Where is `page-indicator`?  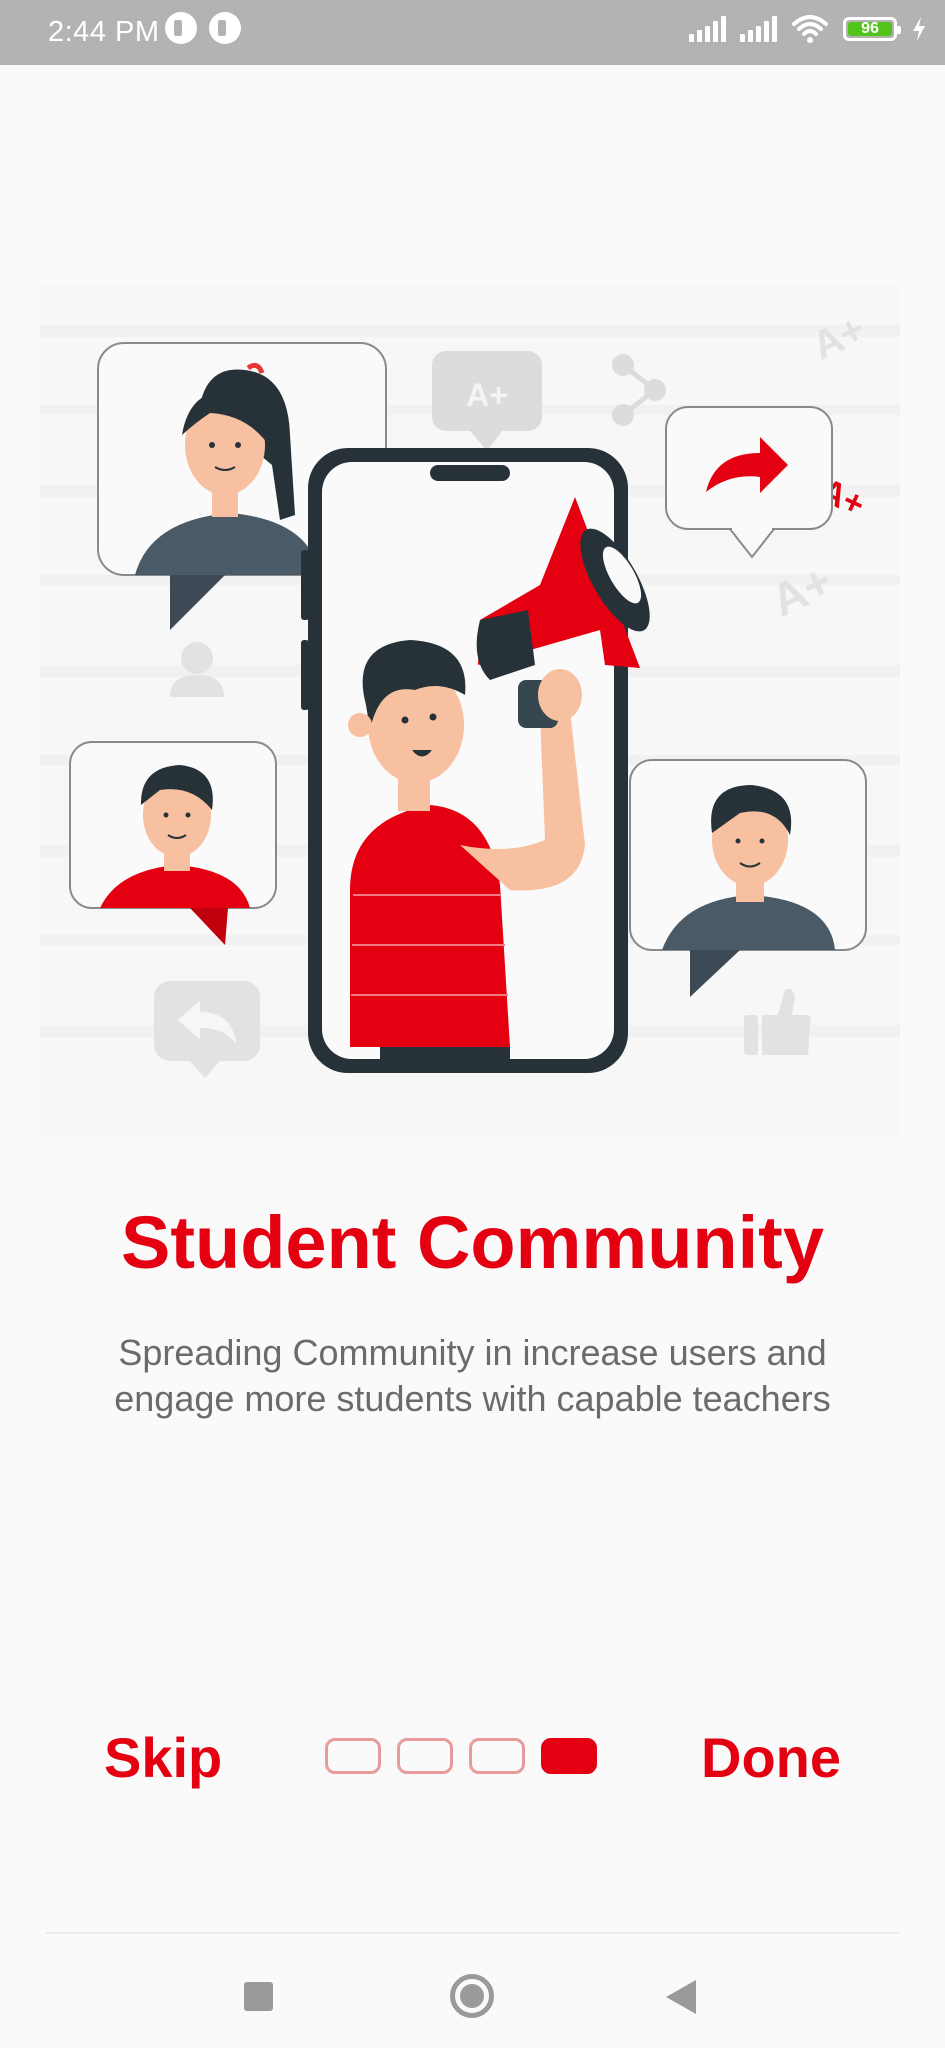 page-indicator is located at coordinates (461, 1756).